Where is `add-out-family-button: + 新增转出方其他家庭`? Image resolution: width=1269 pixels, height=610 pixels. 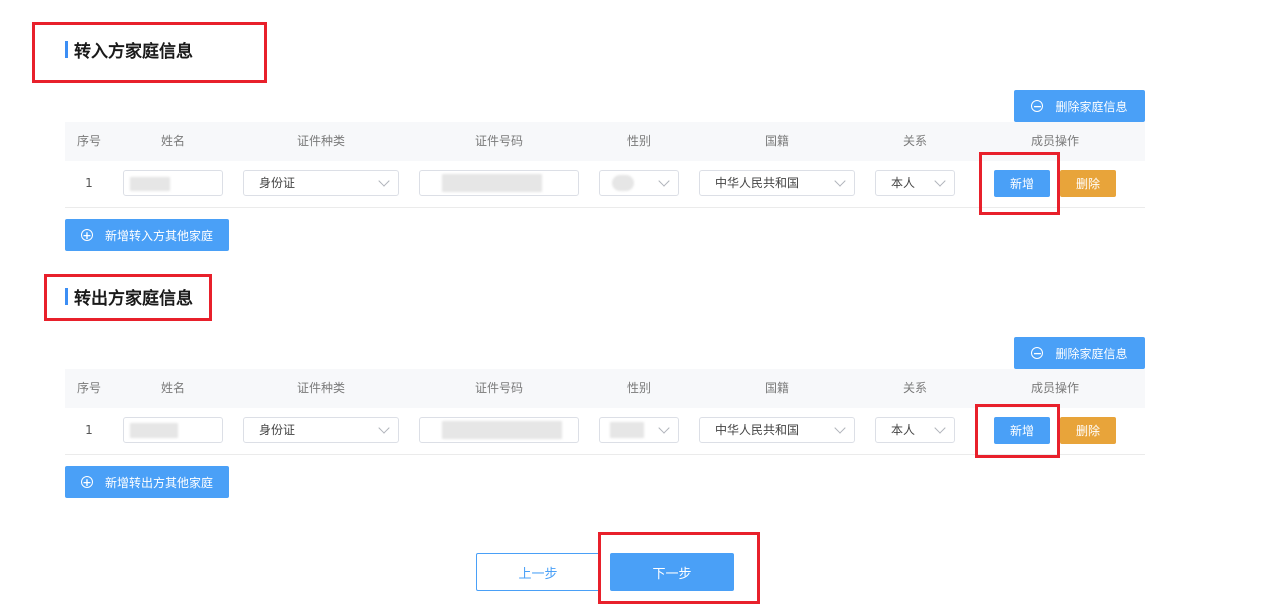
add-out-family-button: + 新增转出方其他家庭 is located at coordinates (147, 482).